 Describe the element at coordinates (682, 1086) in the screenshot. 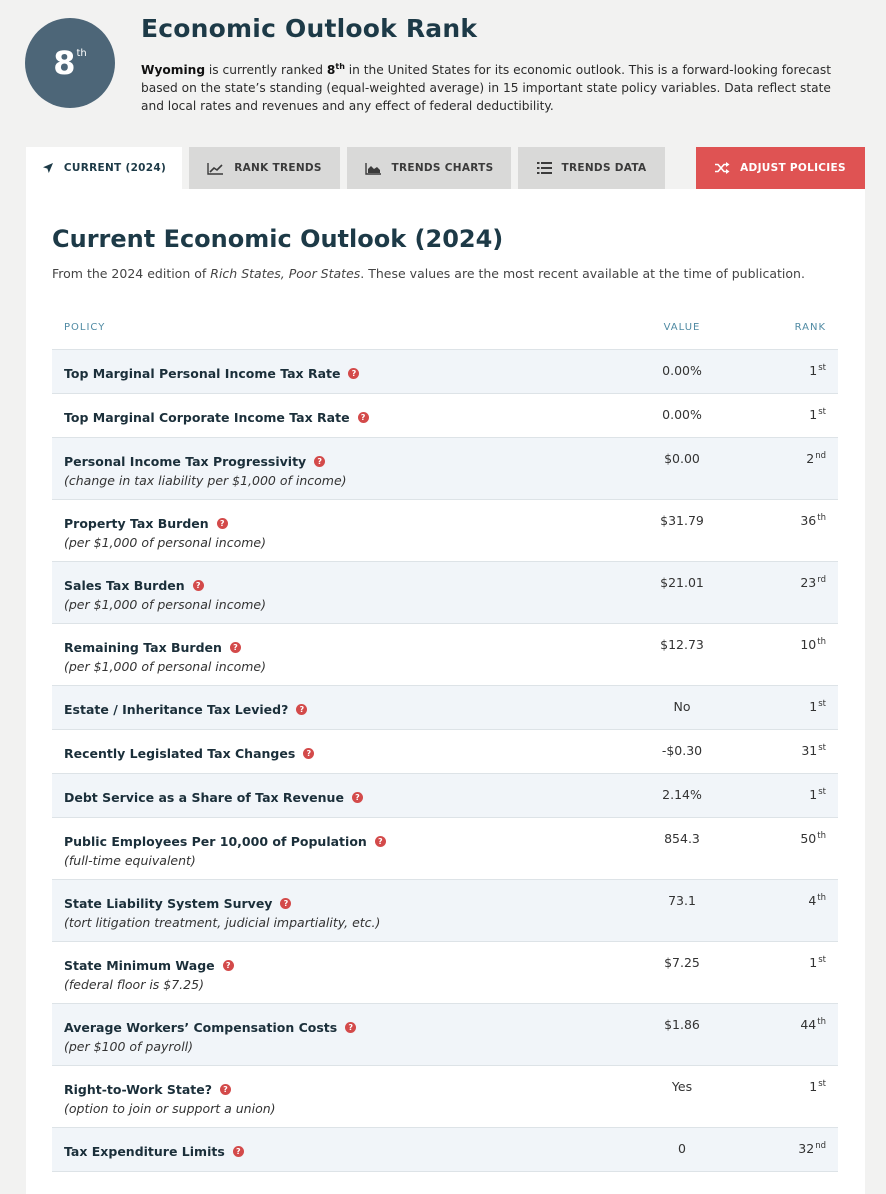

I see `policy-value: Yes` at that location.